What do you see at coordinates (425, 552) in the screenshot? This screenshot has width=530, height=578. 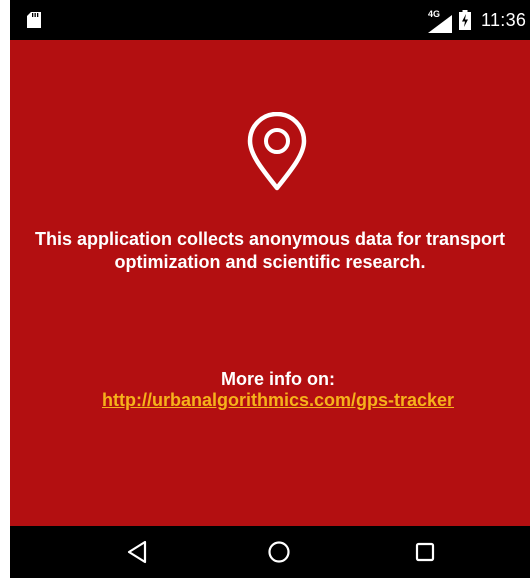 I see `recents-button` at bounding box center [425, 552].